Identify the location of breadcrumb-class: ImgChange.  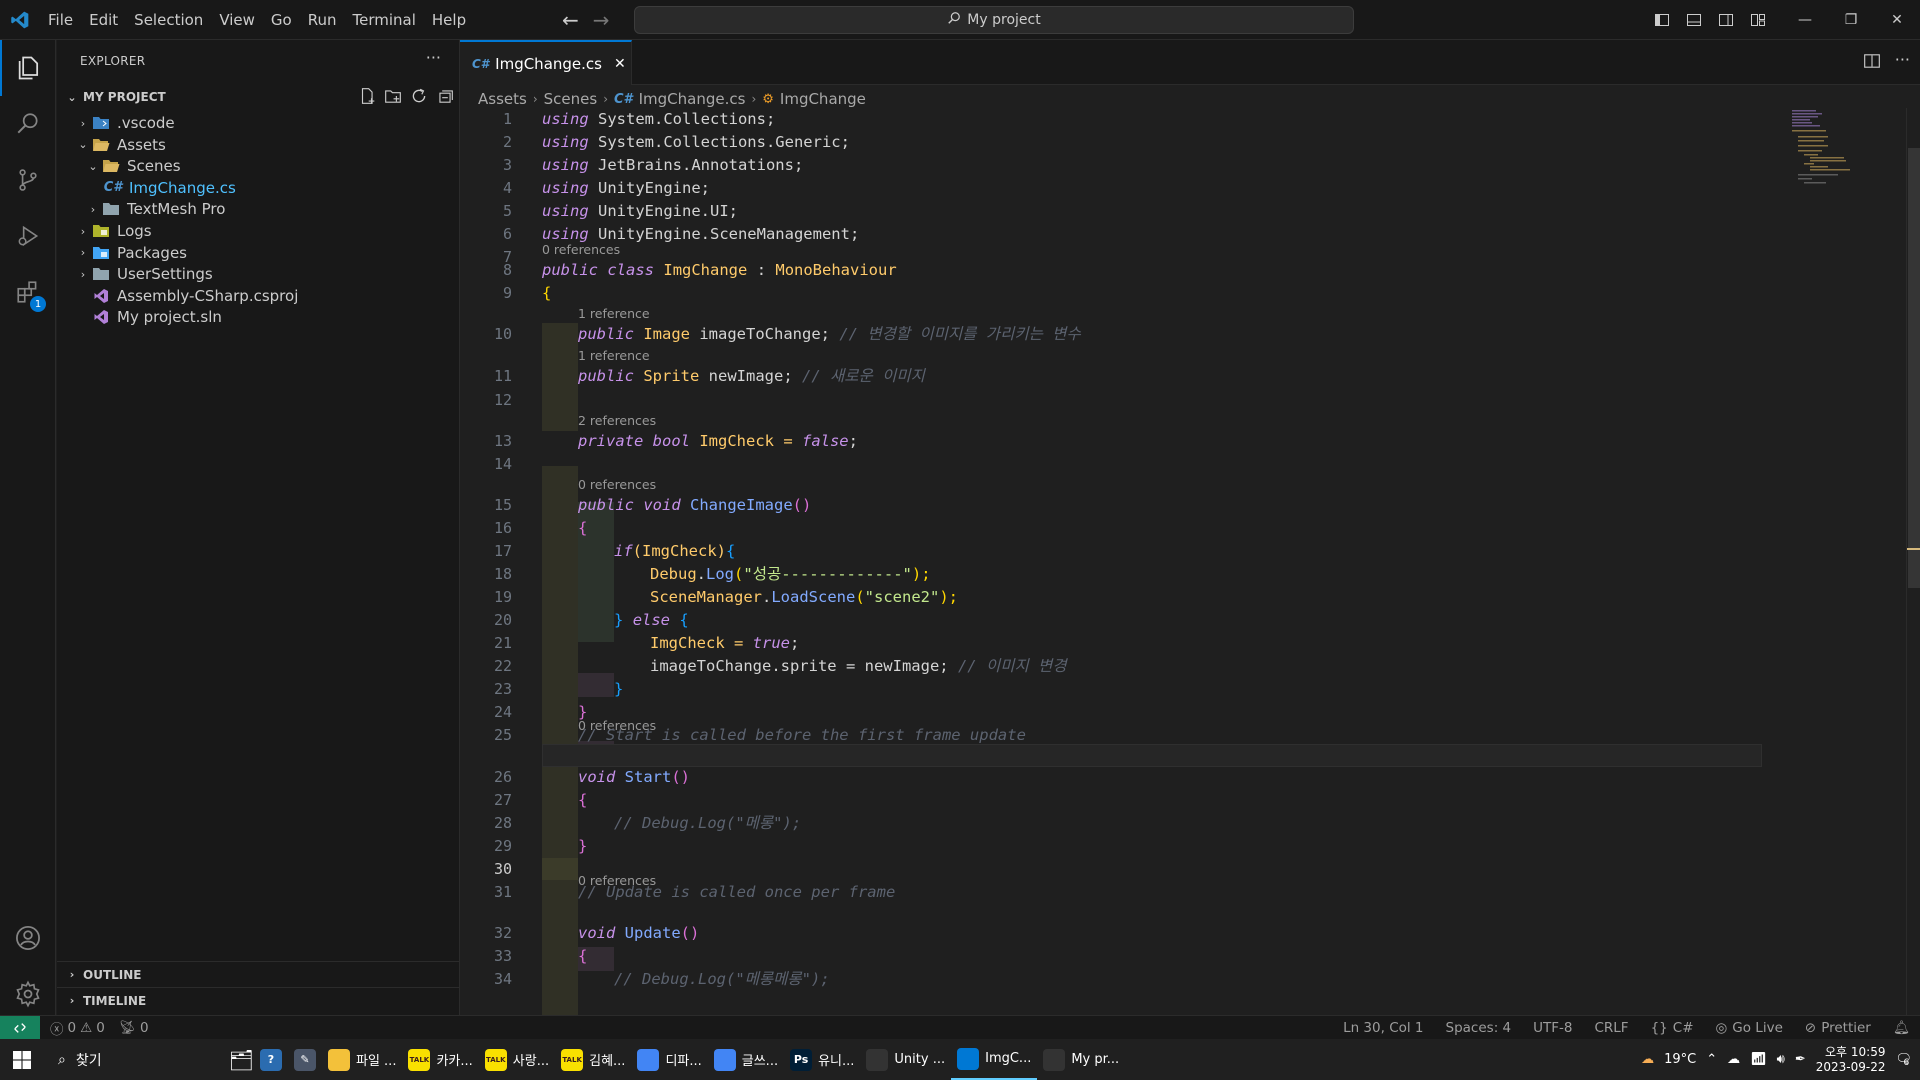
(823, 99).